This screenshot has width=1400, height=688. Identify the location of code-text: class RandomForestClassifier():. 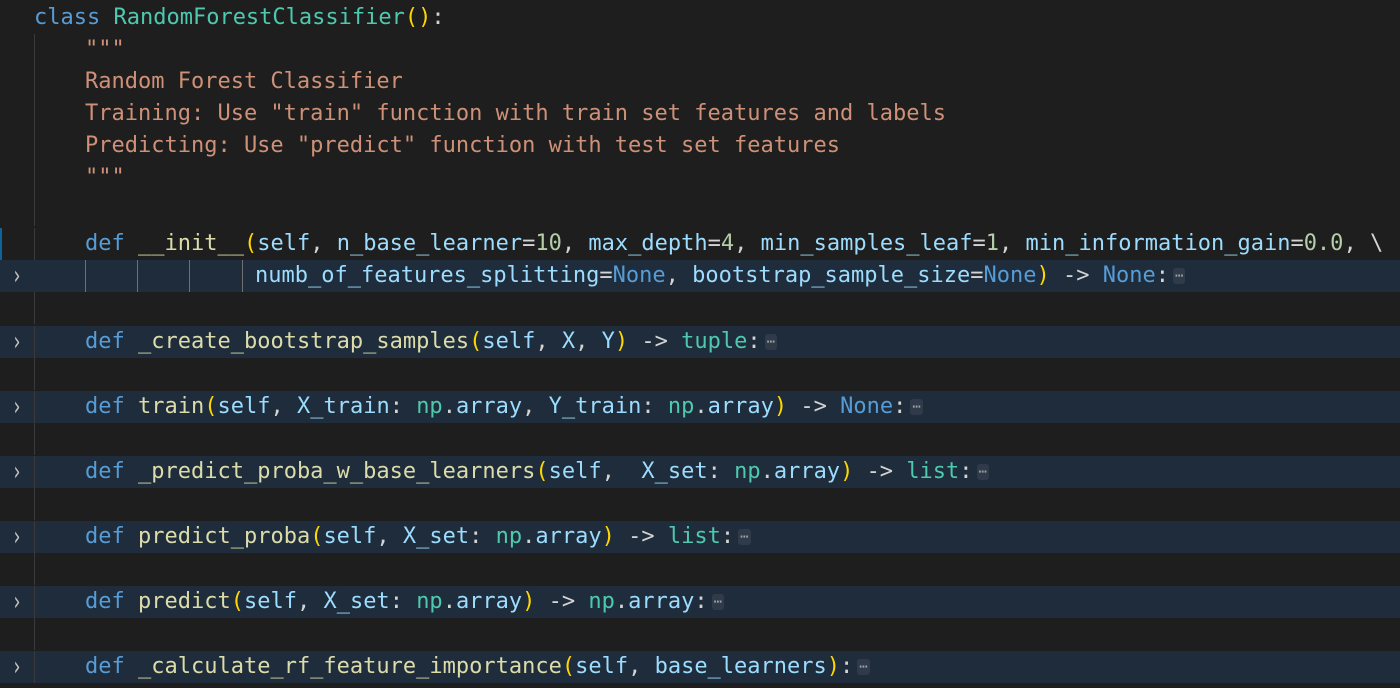
(239, 18).